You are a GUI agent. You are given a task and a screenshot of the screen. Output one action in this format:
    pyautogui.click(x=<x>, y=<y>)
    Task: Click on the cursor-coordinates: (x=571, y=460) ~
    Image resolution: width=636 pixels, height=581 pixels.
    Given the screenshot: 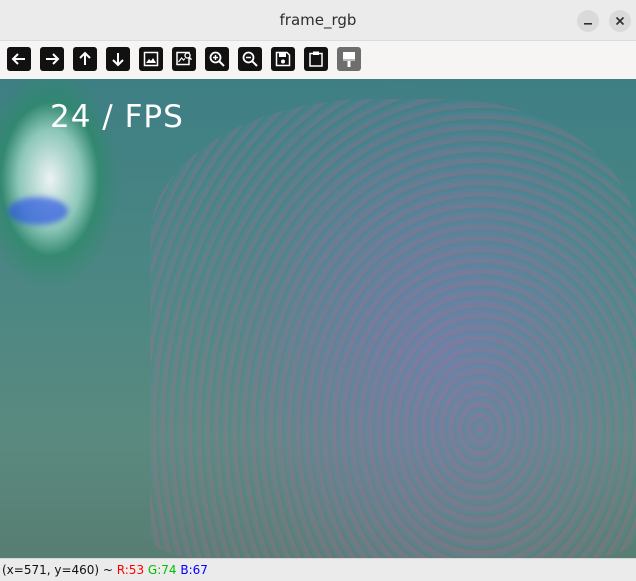 What is the action you would take?
    pyautogui.click(x=59, y=570)
    